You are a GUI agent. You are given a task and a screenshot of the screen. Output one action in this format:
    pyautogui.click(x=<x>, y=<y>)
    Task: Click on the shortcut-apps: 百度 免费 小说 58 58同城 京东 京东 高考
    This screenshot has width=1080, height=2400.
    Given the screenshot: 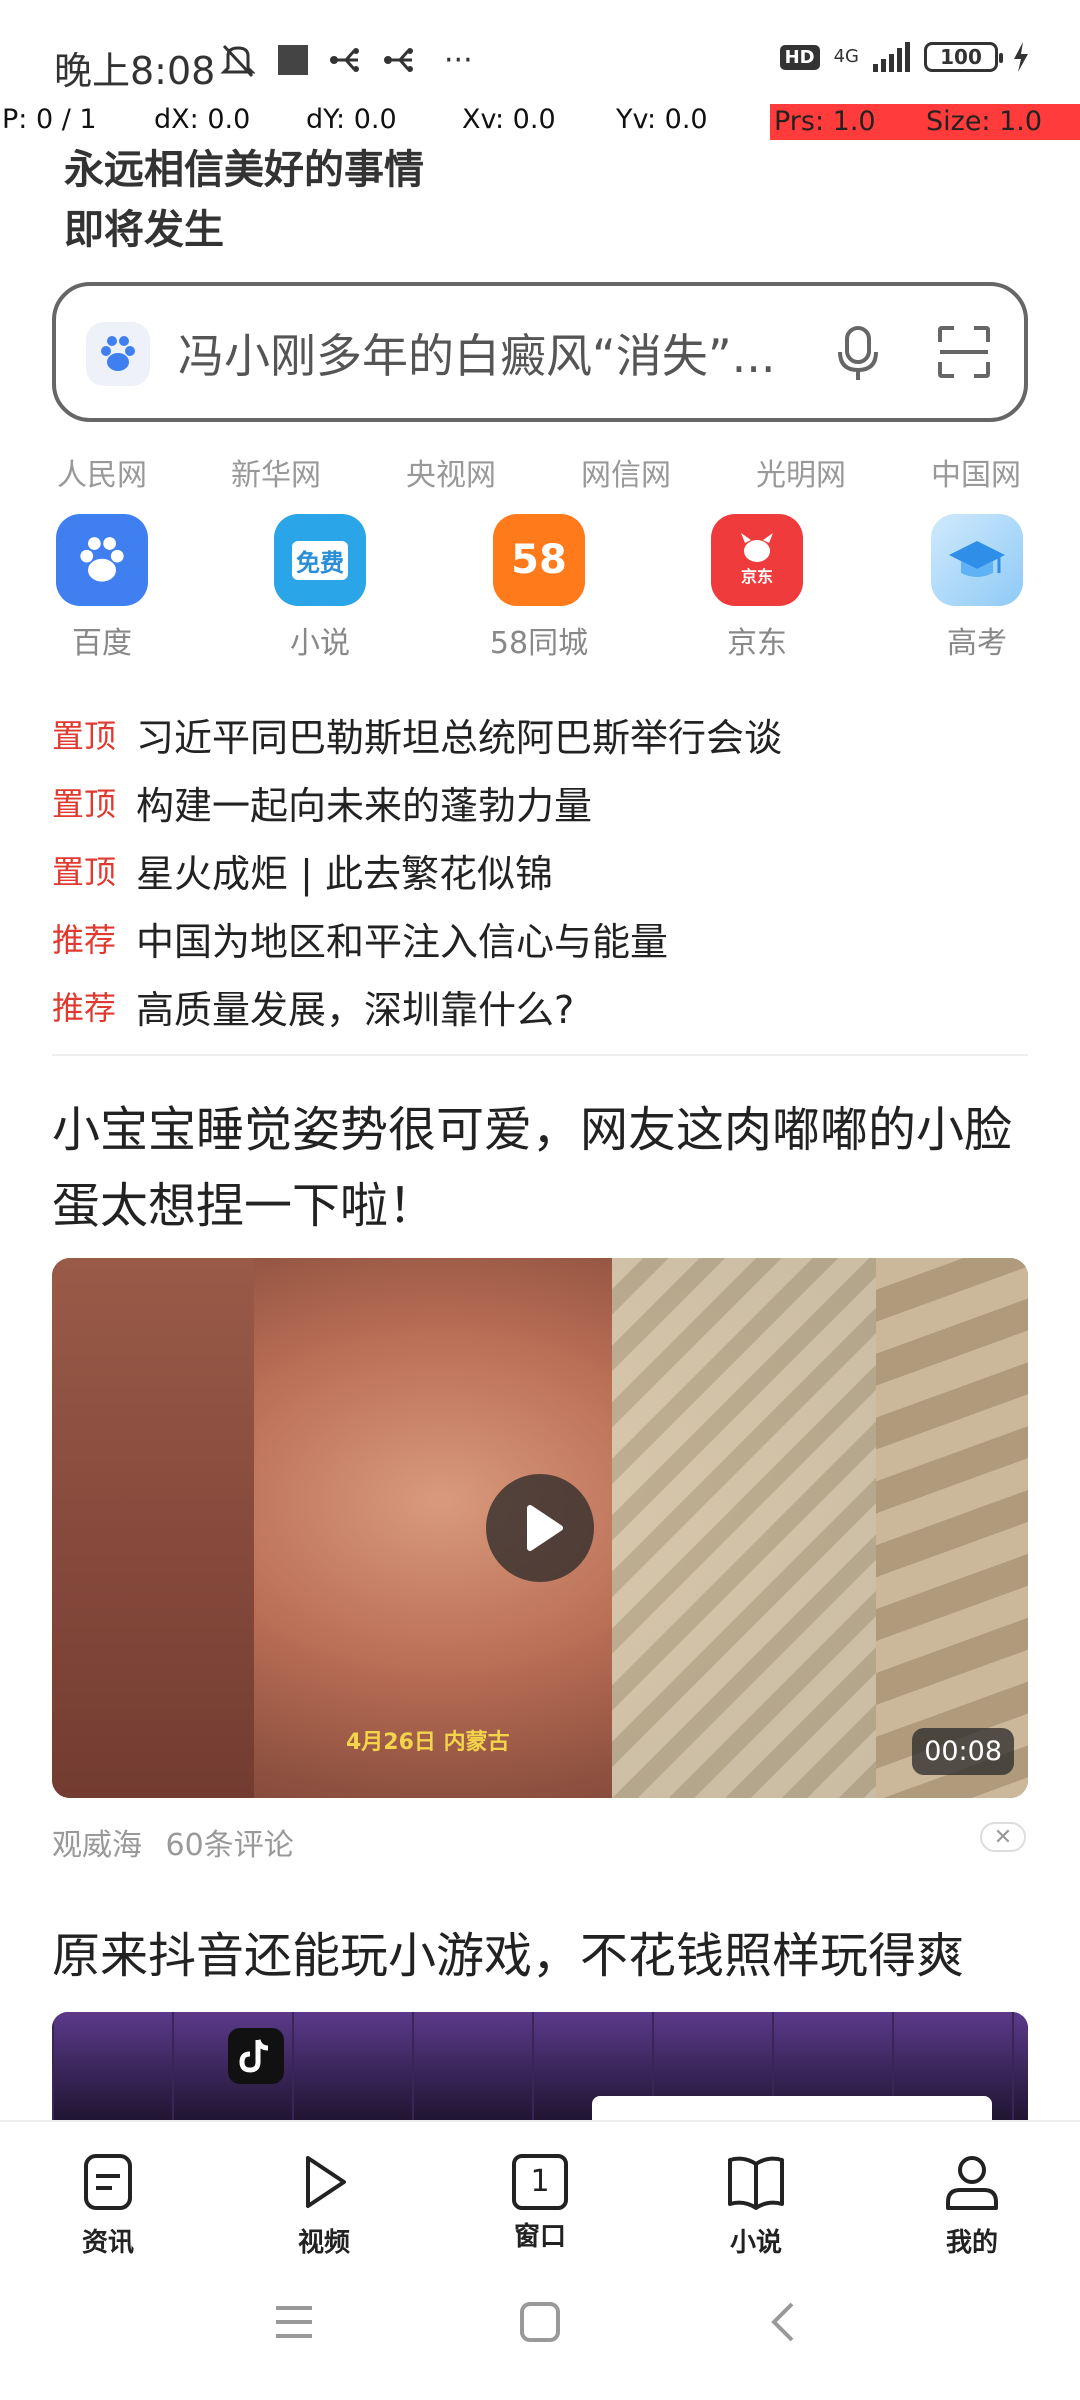 What is the action you would take?
    pyautogui.click(x=540, y=589)
    